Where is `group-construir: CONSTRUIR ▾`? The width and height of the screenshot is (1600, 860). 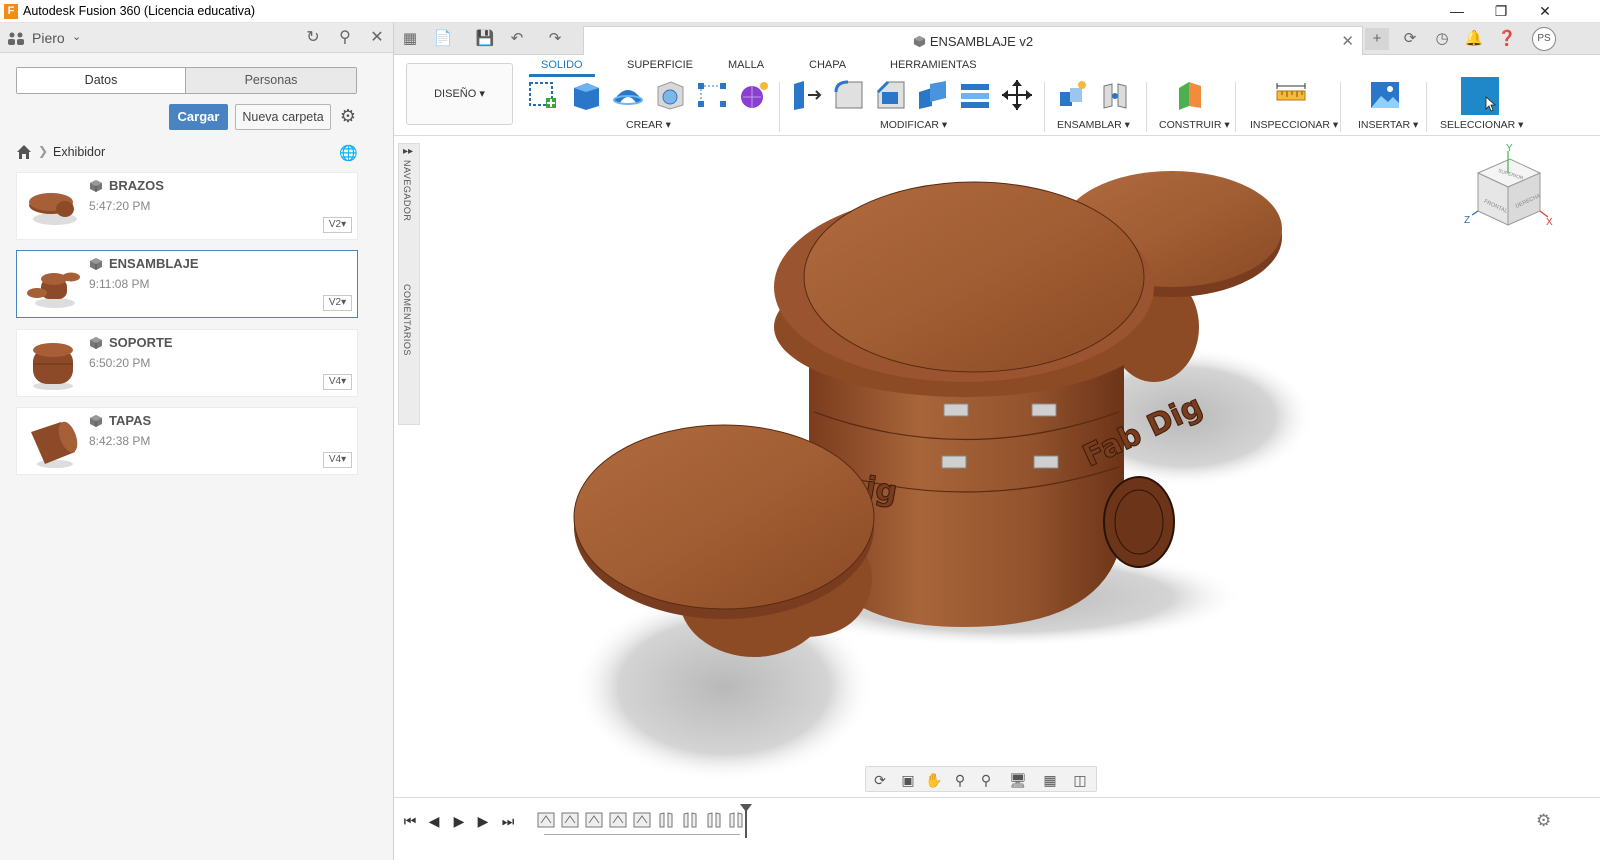
group-construir: CONSTRUIR ▾ is located at coordinates (1194, 125).